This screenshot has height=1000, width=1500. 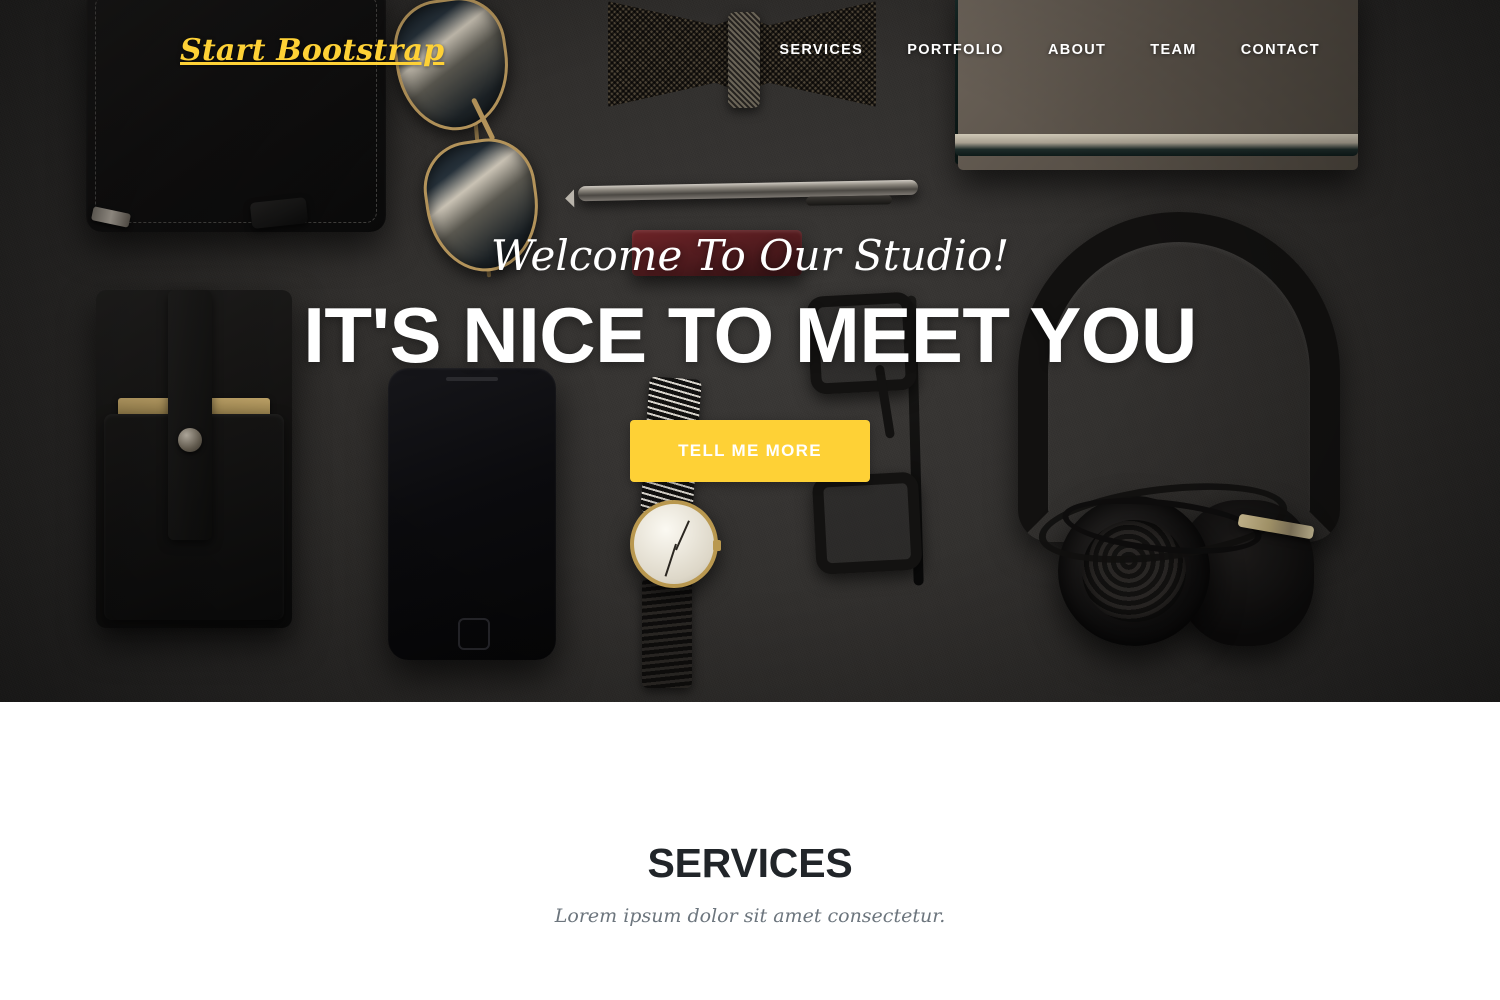 What do you see at coordinates (750, 863) in the screenshot?
I see `services-heading: Services` at bounding box center [750, 863].